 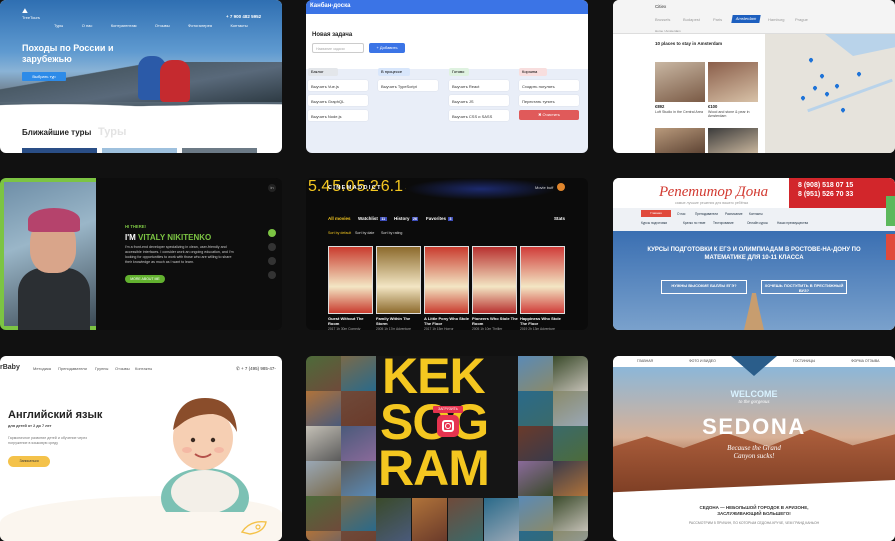 I want to click on nav-item: О нас, so click(x=681, y=214).